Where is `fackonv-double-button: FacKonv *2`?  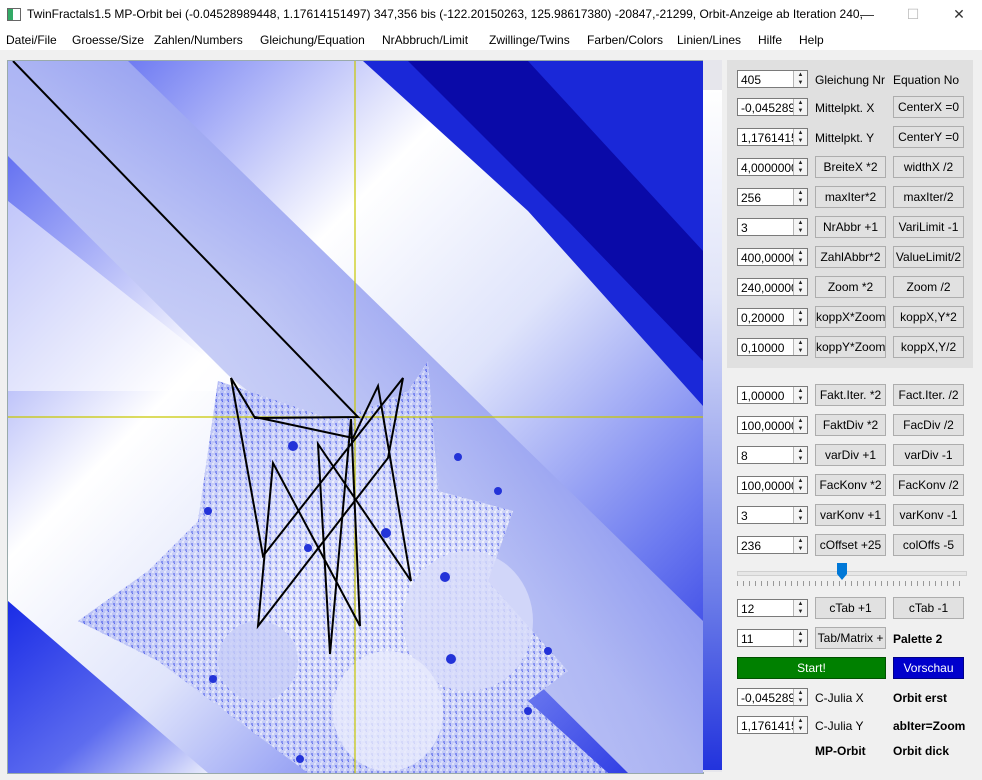 fackonv-double-button: FacKonv *2 is located at coordinates (850, 485).